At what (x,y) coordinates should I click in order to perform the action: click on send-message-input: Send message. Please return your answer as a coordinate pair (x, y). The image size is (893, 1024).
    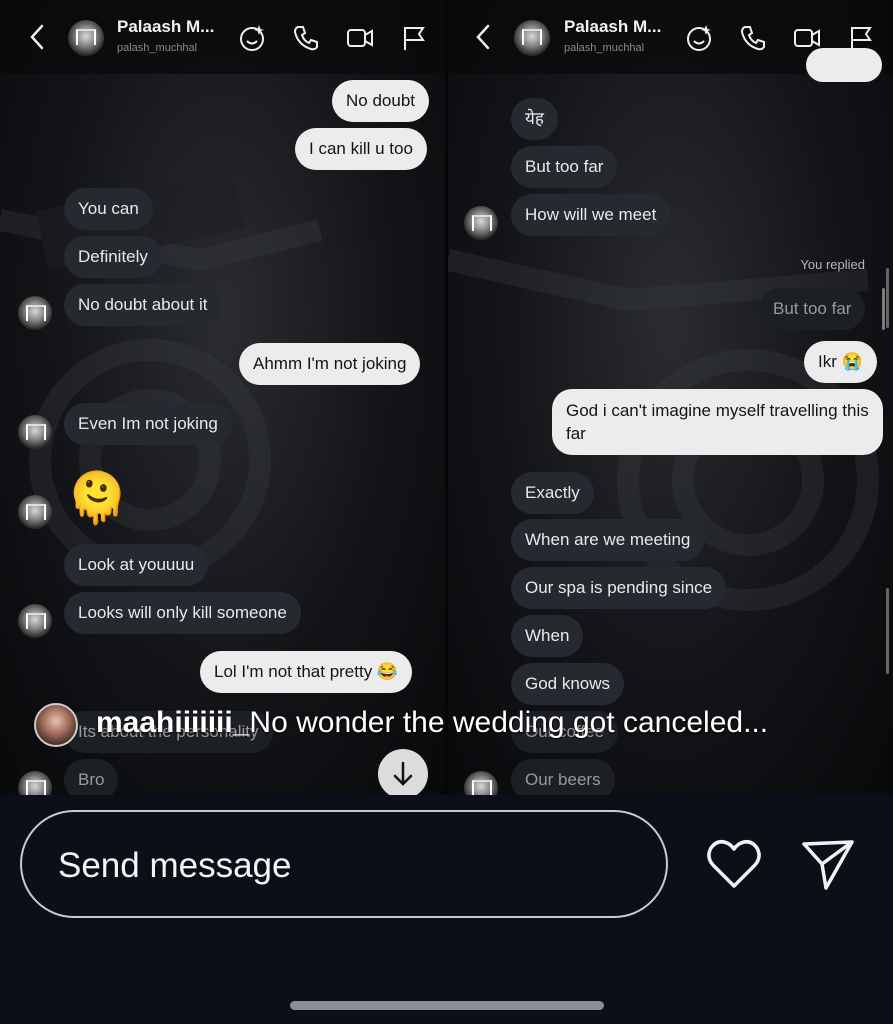
    Looking at the image, I should click on (344, 864).